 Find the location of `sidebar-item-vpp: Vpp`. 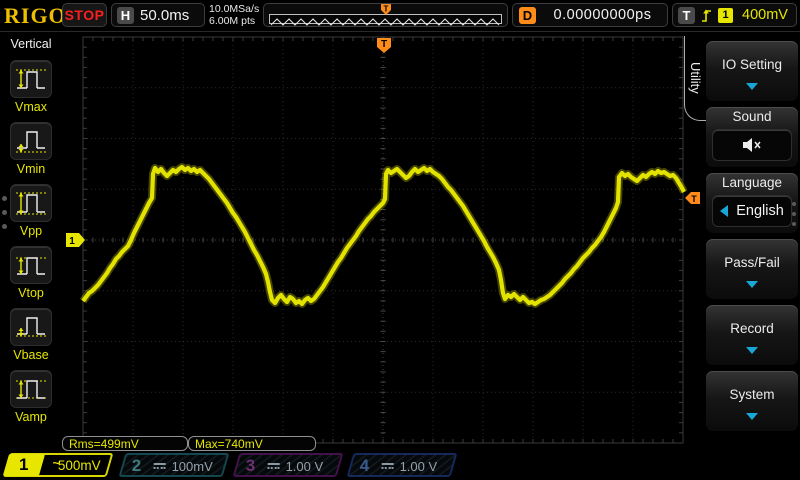

sidebar-item-vpp: Vpp is located at coordinates (31, 211).